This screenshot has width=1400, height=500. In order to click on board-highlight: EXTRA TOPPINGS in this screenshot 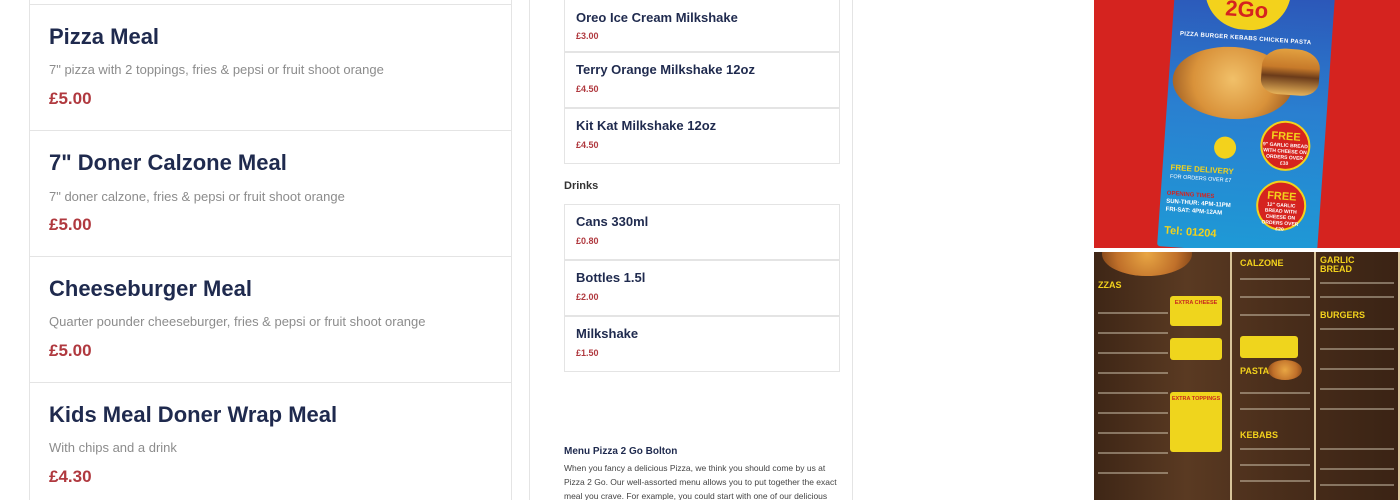, I will do `click(1196, 422)`.